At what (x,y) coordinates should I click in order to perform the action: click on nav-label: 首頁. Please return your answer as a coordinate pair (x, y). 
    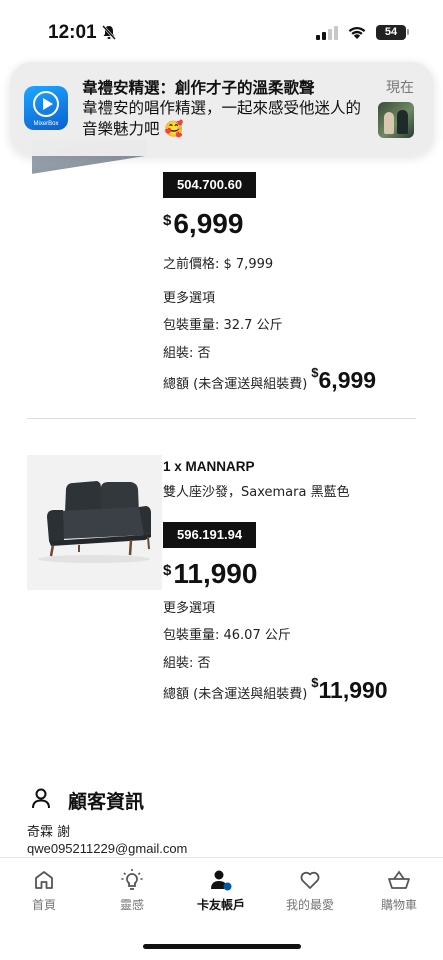
    Looking at the image, I should click on (43, 905).